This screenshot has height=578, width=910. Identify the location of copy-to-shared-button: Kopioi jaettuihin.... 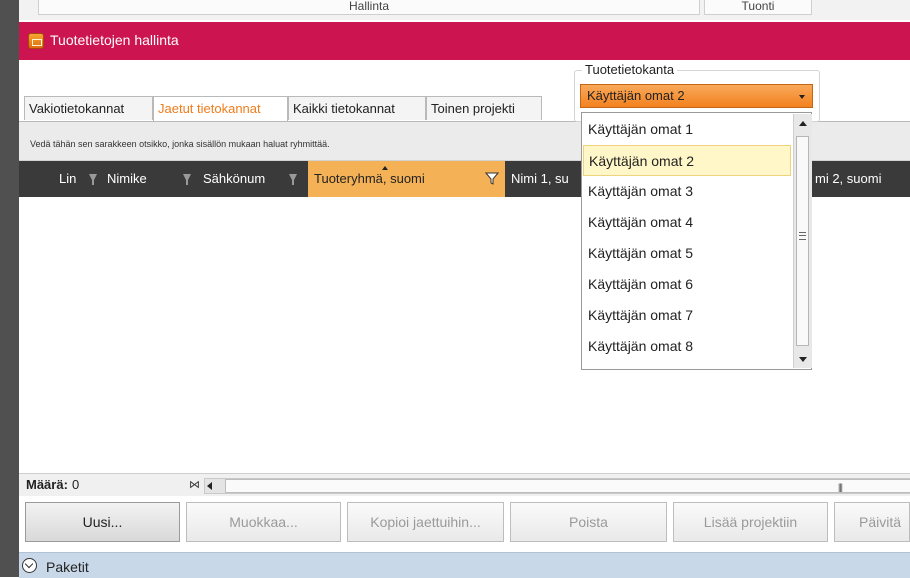
(425, 522).